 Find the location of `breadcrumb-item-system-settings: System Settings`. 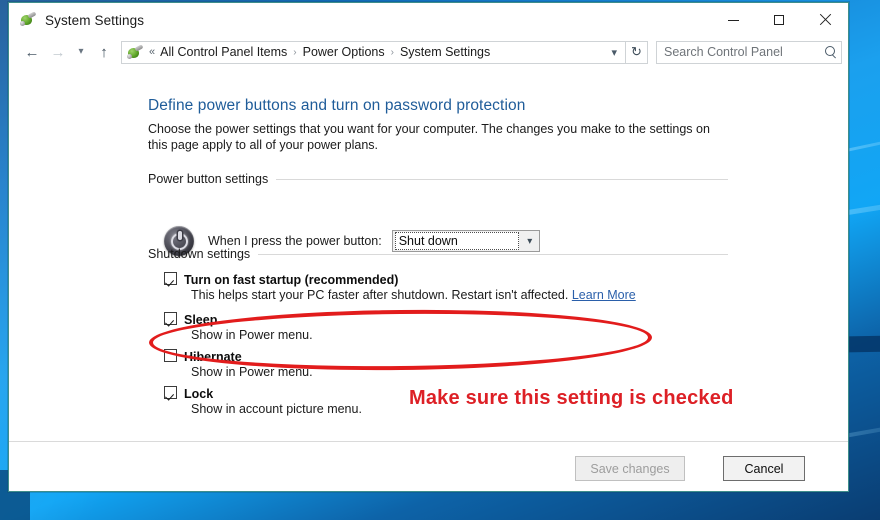

breadcrumb-item-system-settings: System Settings is located at coordinates (445, 52).